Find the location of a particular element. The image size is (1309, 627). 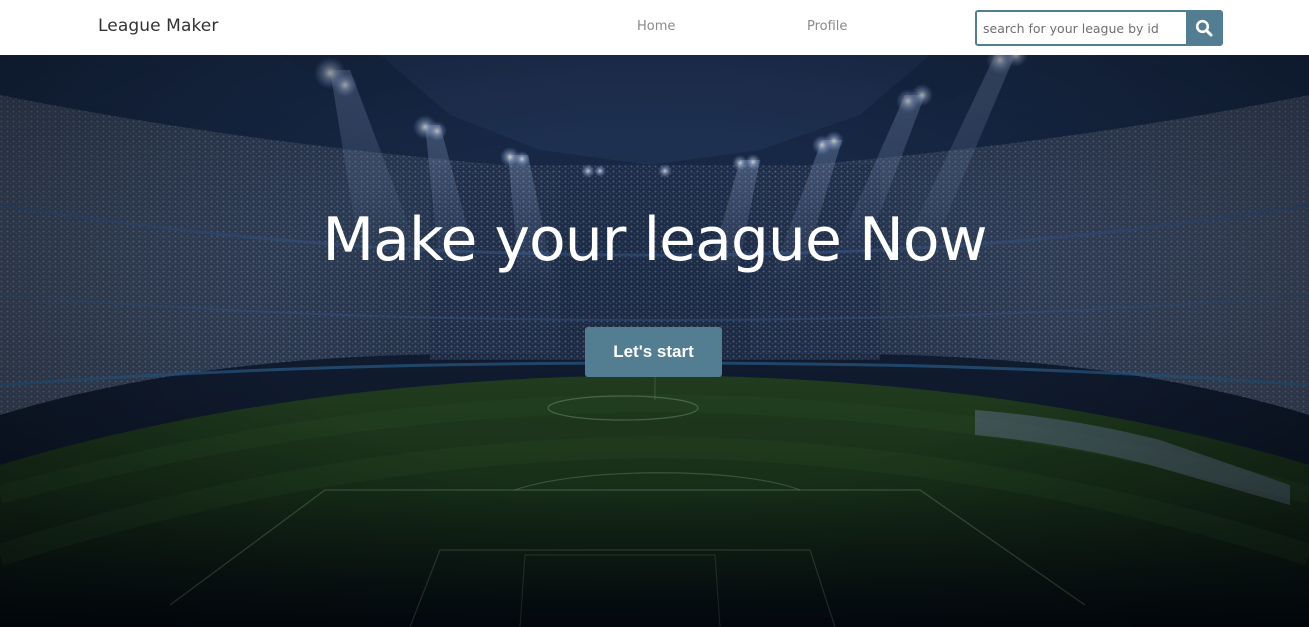

search-button is located at coordinates (1203, 28).